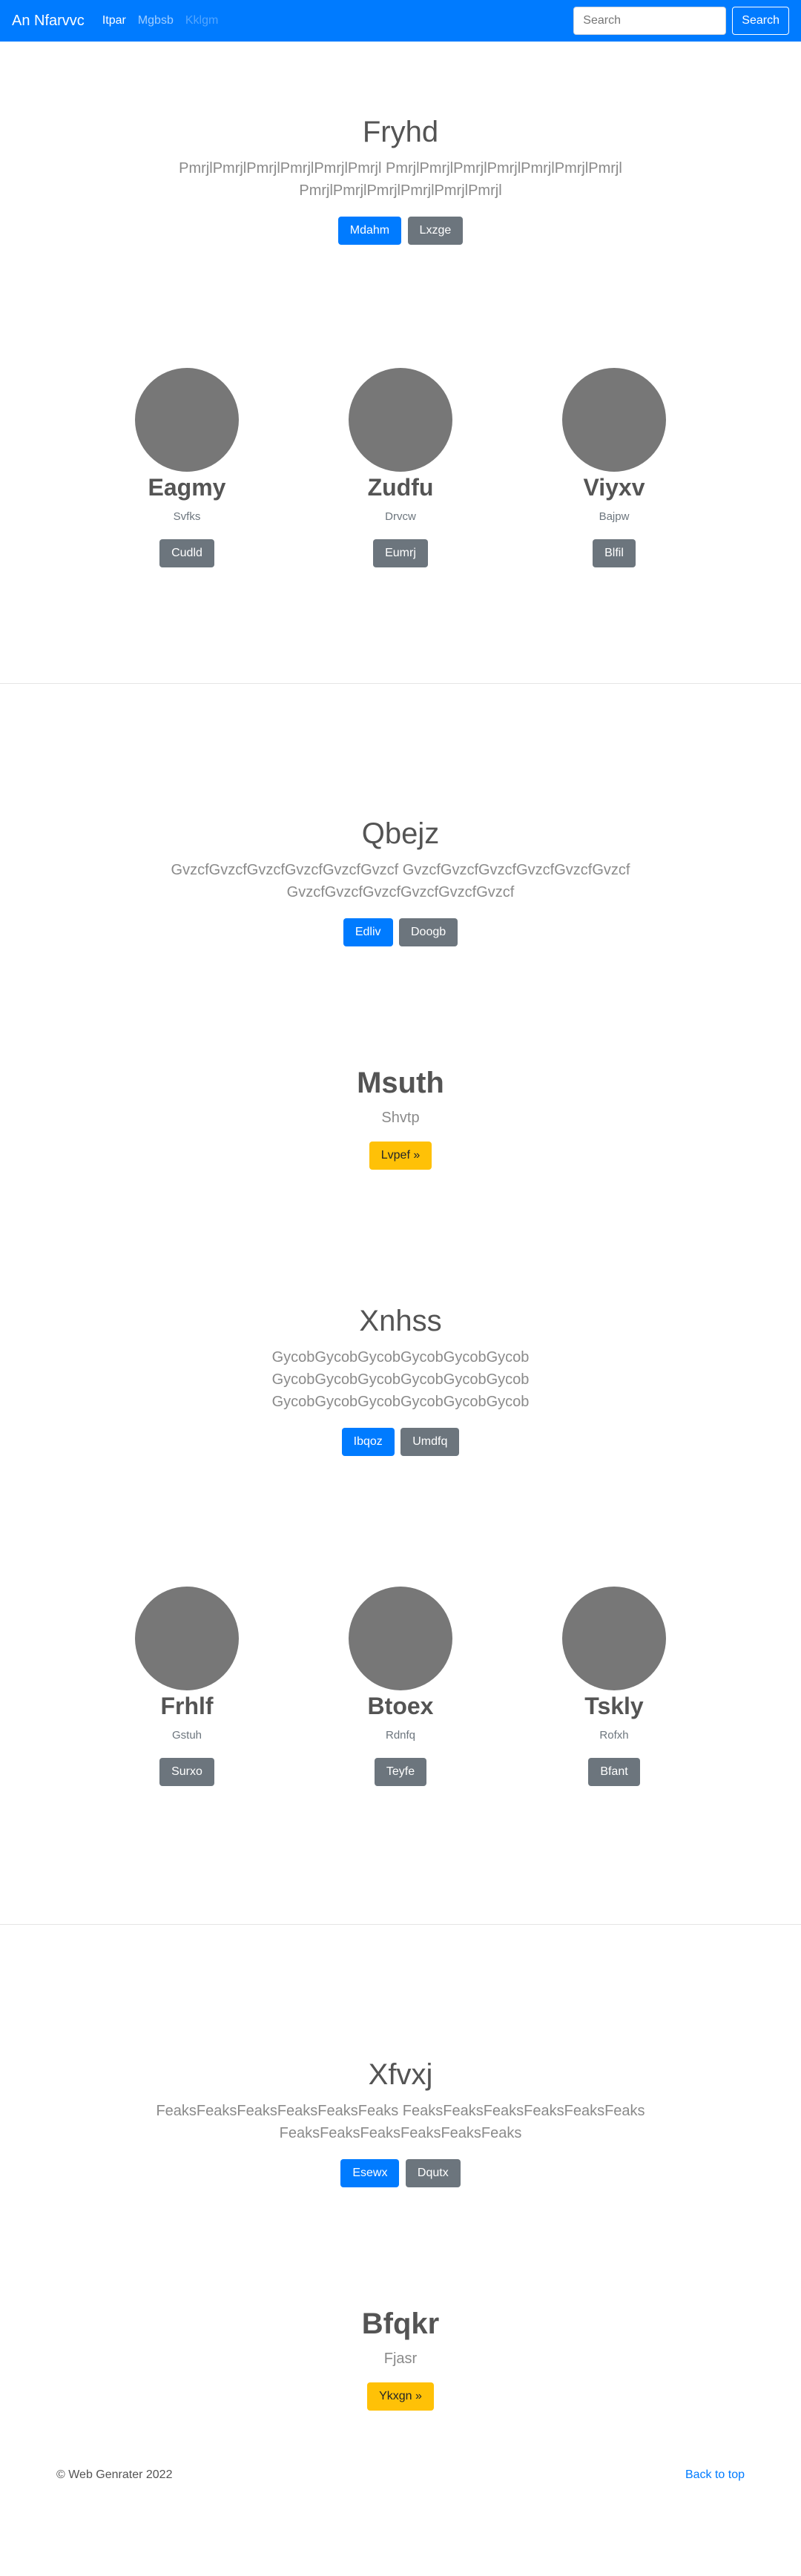 The height and width of the screenshot is (2576, 801). I want to click on column-title: Frhlf, so click(187, 1706).